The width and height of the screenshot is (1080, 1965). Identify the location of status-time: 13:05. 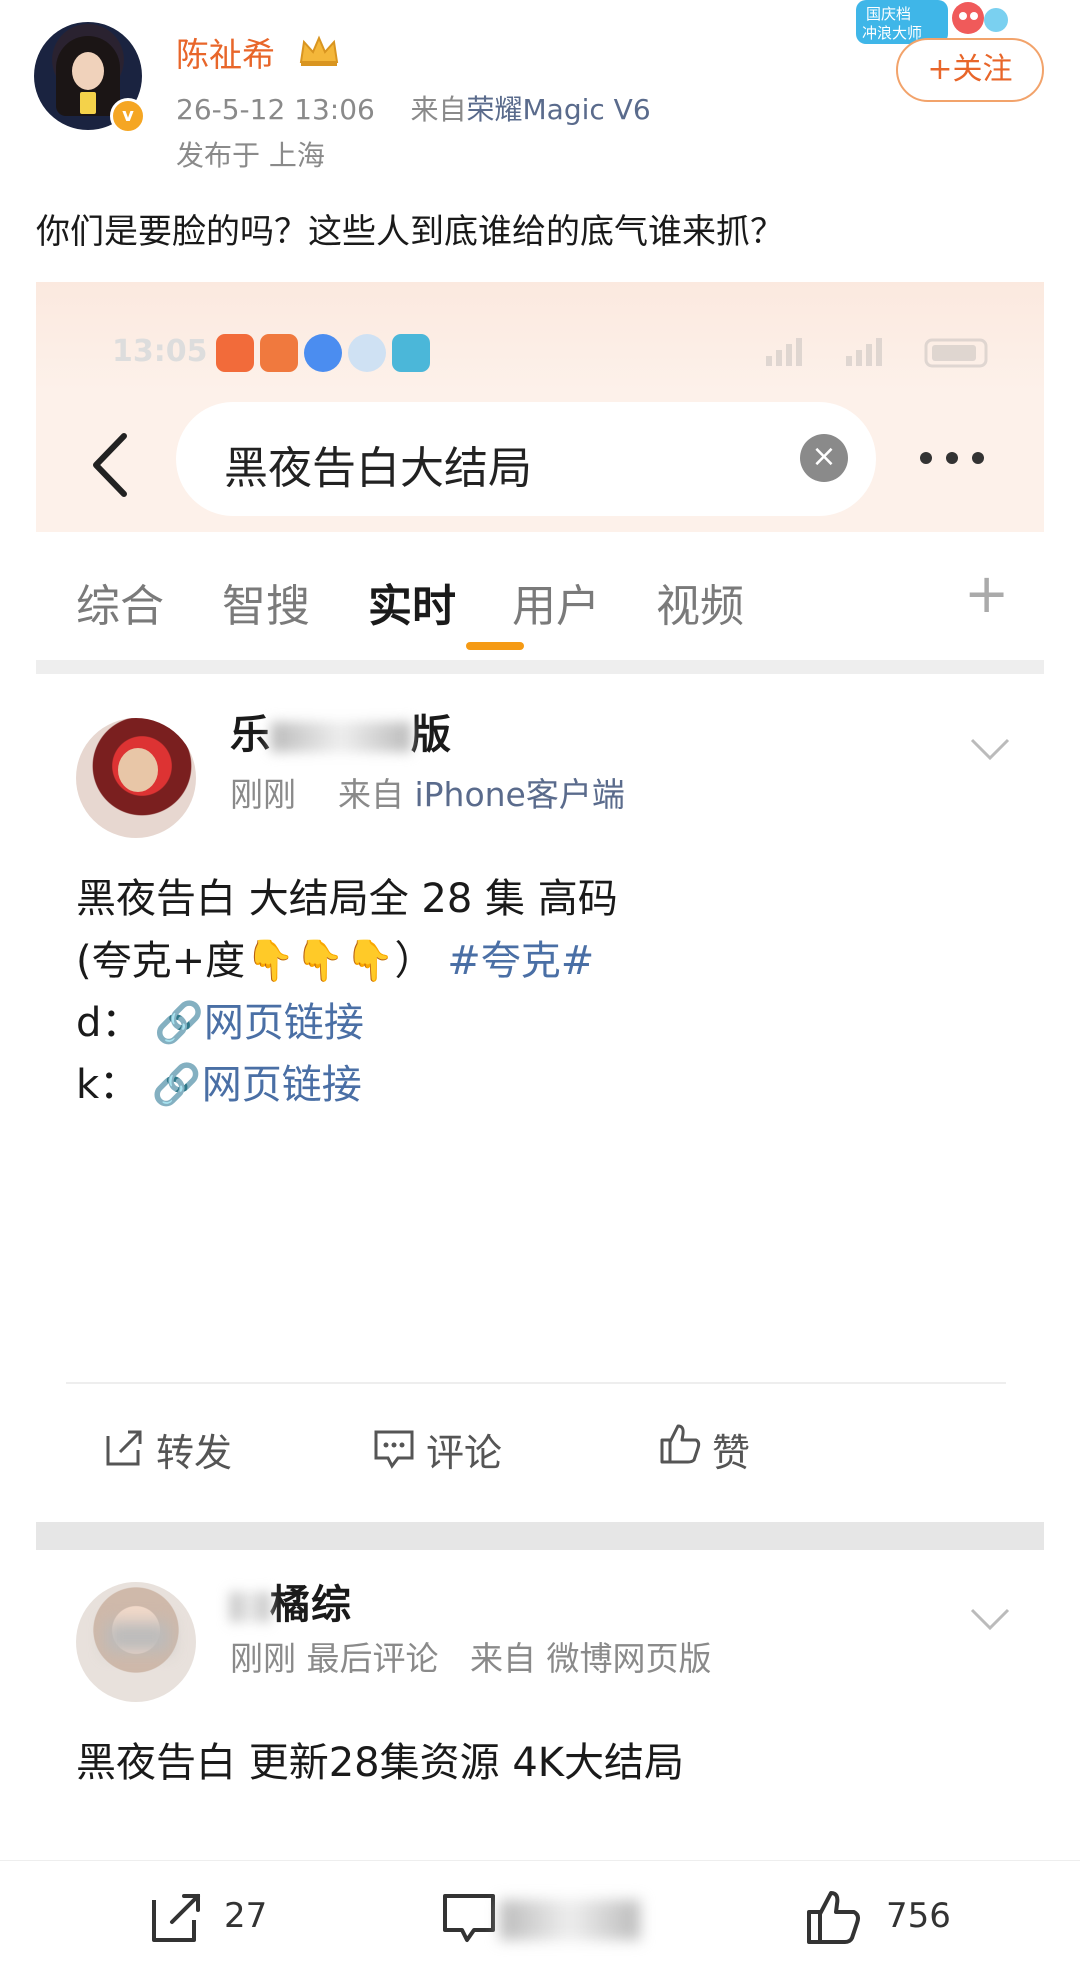
(160, 351).